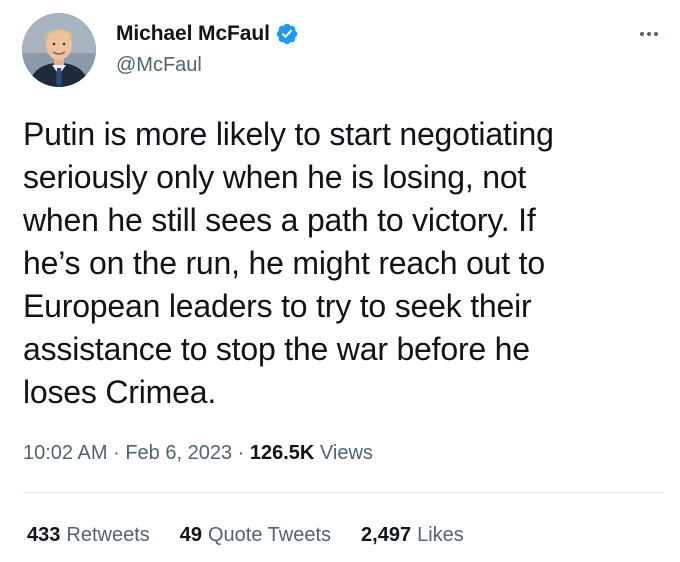 Image resolution: width=680 pixels, height=562 pixels. What do you see at coordinates (275, 177) in the screenshot?
I see `tweet-text-line: seriously only when he is losing, not` at bounding box center [275, 177].